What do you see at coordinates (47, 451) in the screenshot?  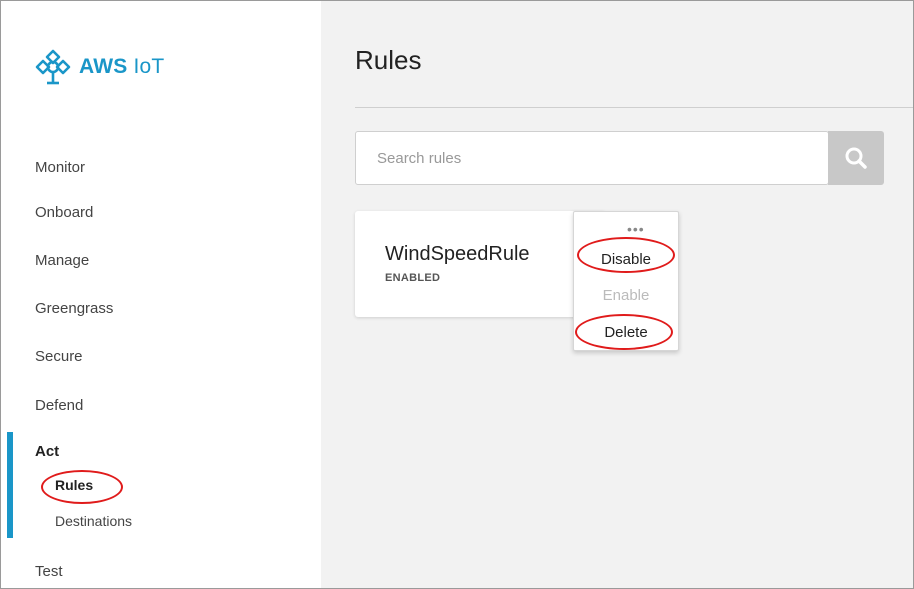 I see `sidebar-item-act: Act` at bounding box center [47, 451].